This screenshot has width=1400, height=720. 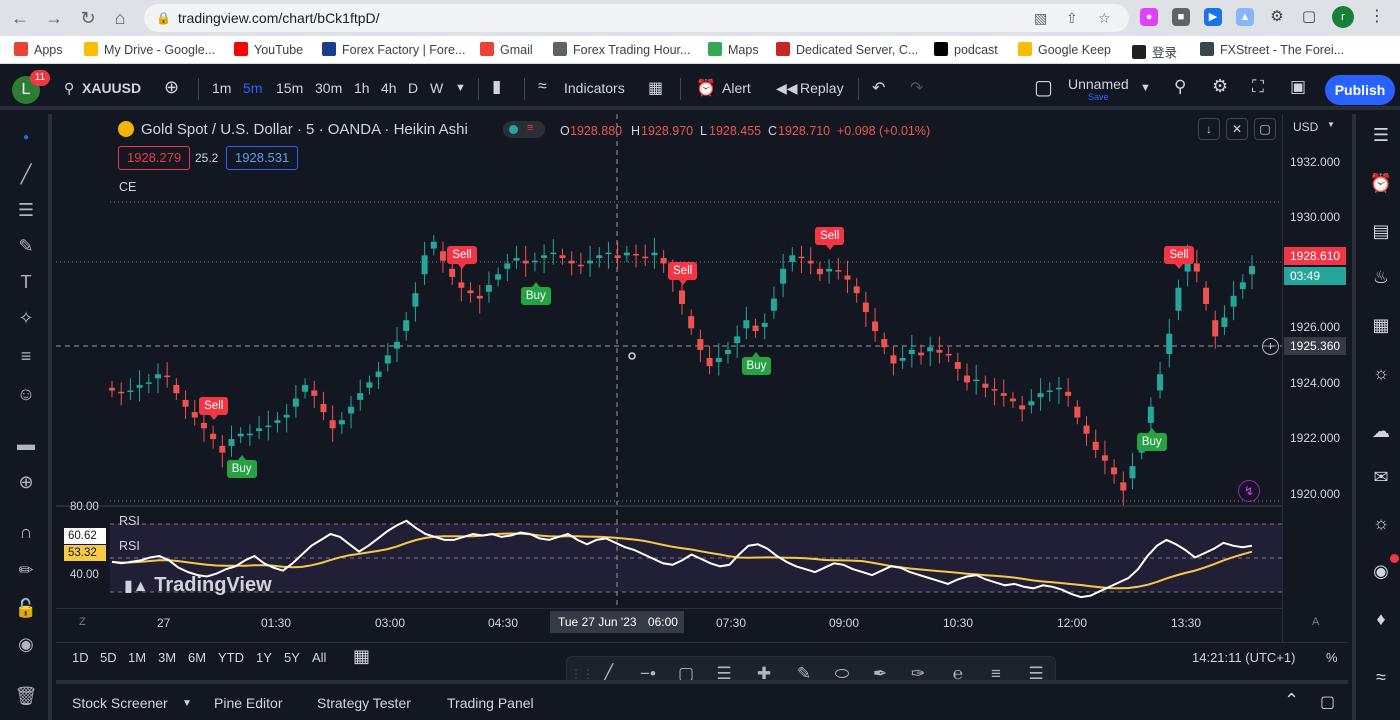 I want to click on timeframe-15m: 15m, so click(x=289, y=88).